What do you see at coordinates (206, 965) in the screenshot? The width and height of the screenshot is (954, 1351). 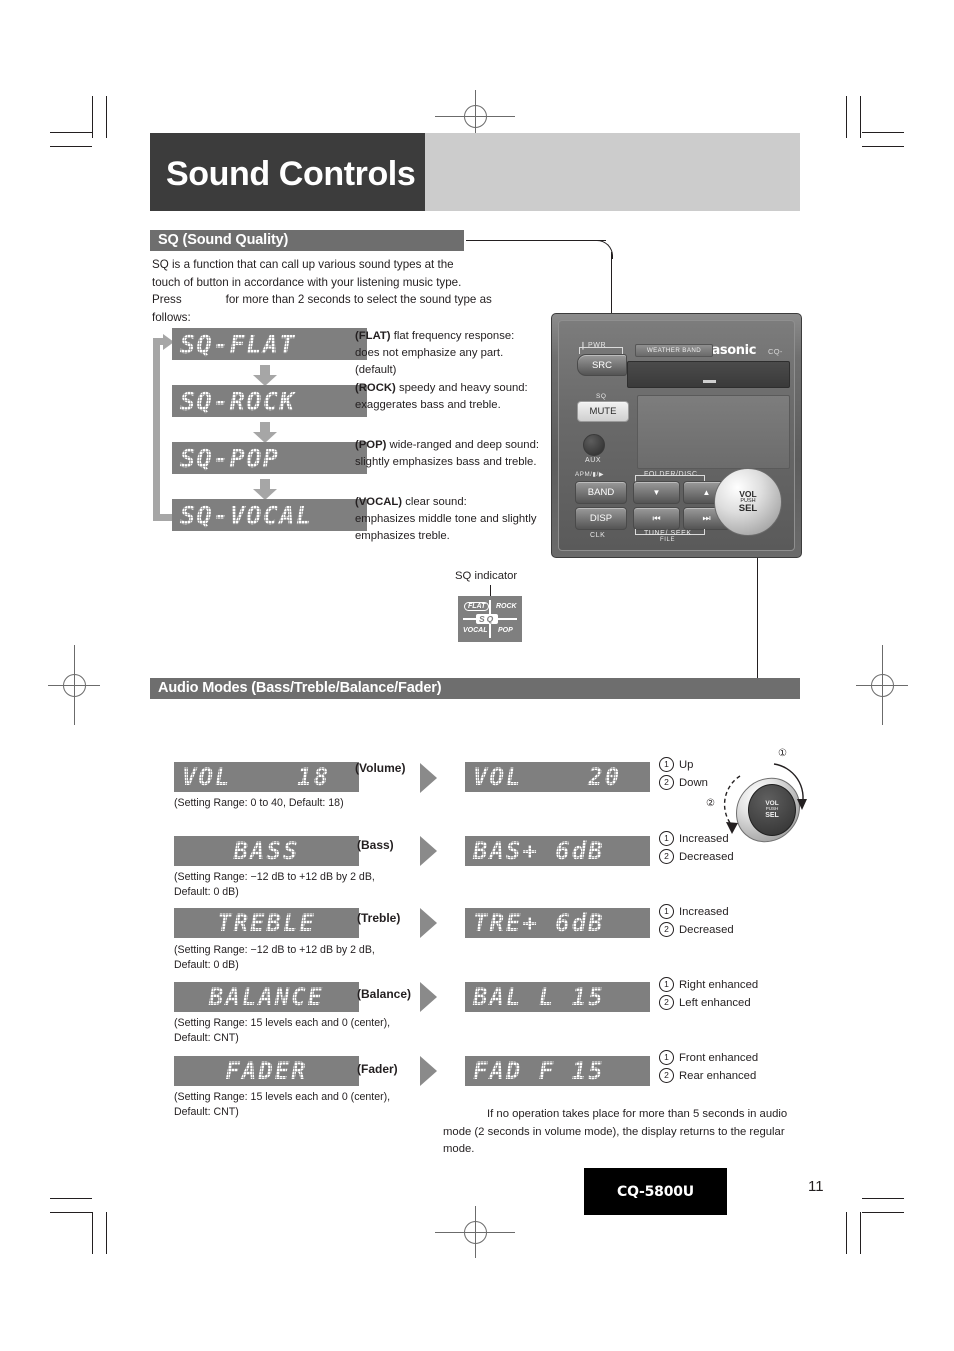 I see `range-treble-line2: Default: 0 dB)` at bounding box center [206, 965].